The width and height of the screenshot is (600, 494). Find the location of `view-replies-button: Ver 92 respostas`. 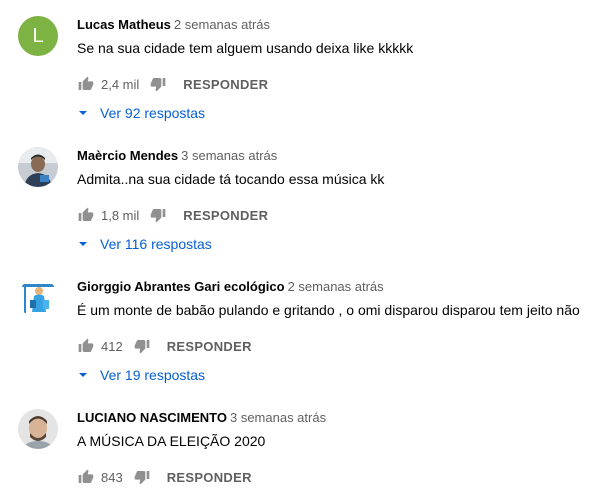

view-replies-button: Ver 92 respostas is located at coordinates (141, 113).